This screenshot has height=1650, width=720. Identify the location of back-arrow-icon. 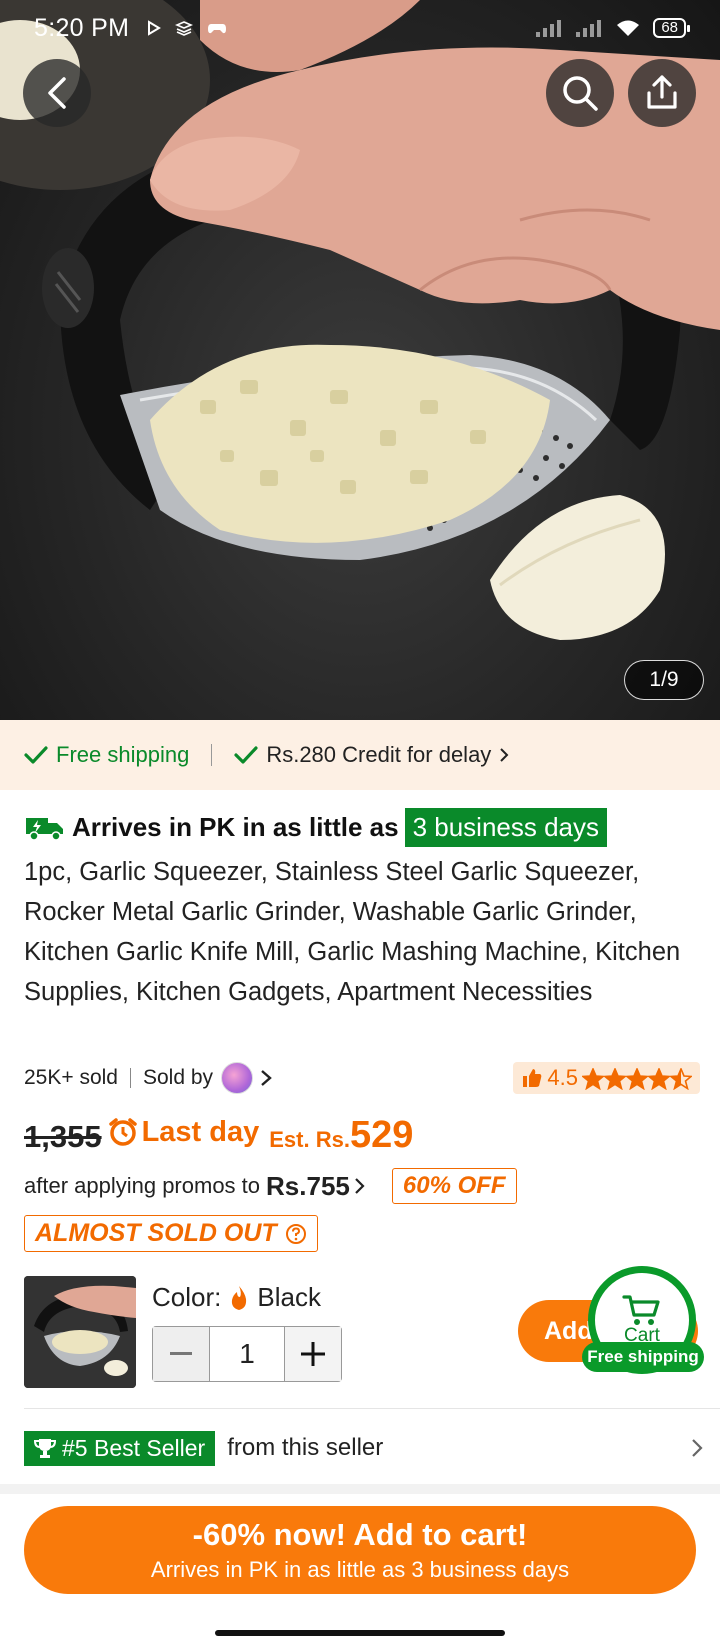
(57, 93).